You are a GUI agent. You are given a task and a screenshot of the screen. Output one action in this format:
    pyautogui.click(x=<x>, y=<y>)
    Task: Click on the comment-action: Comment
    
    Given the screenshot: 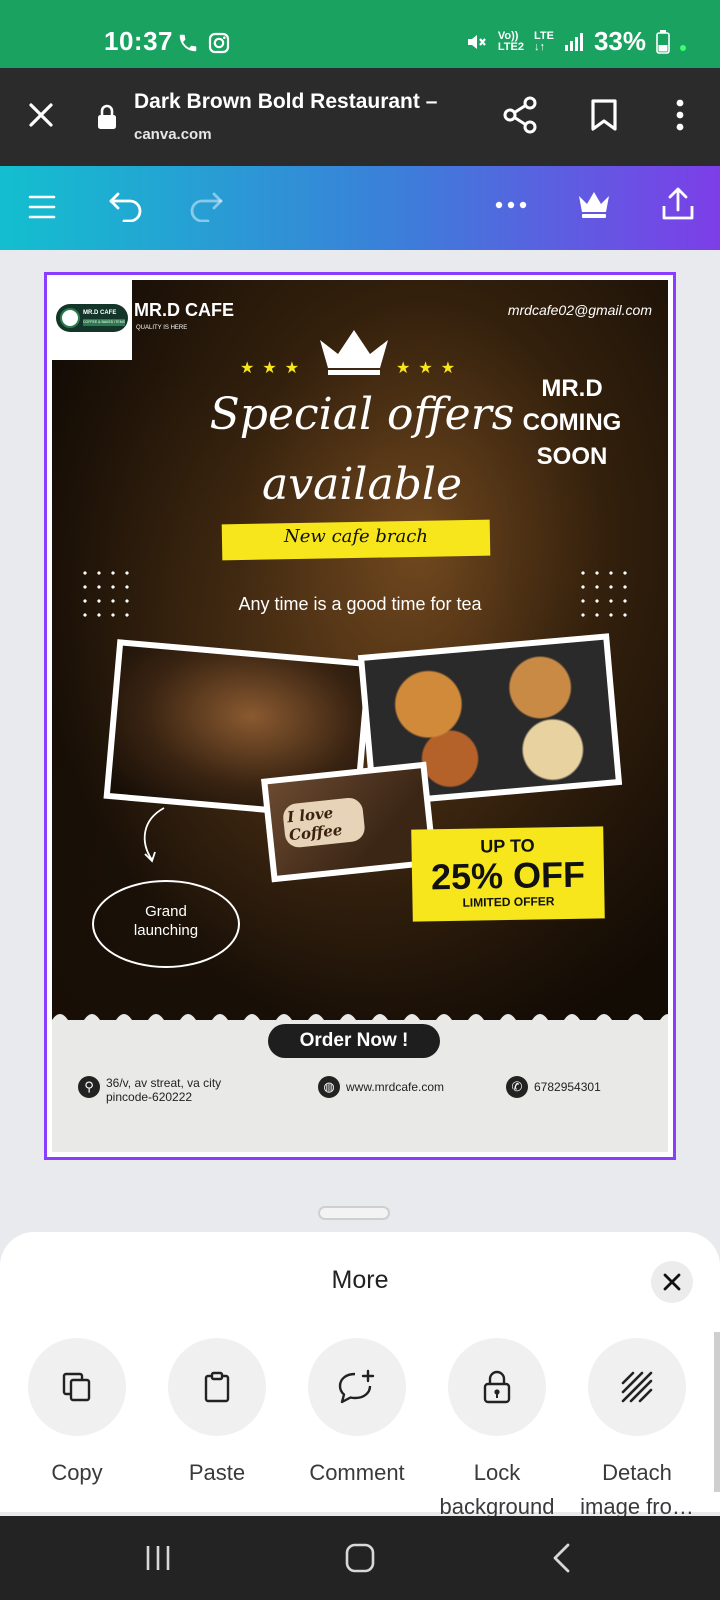 What is the action you would take?
    pyautogui.click(x=357, y=1414)
    